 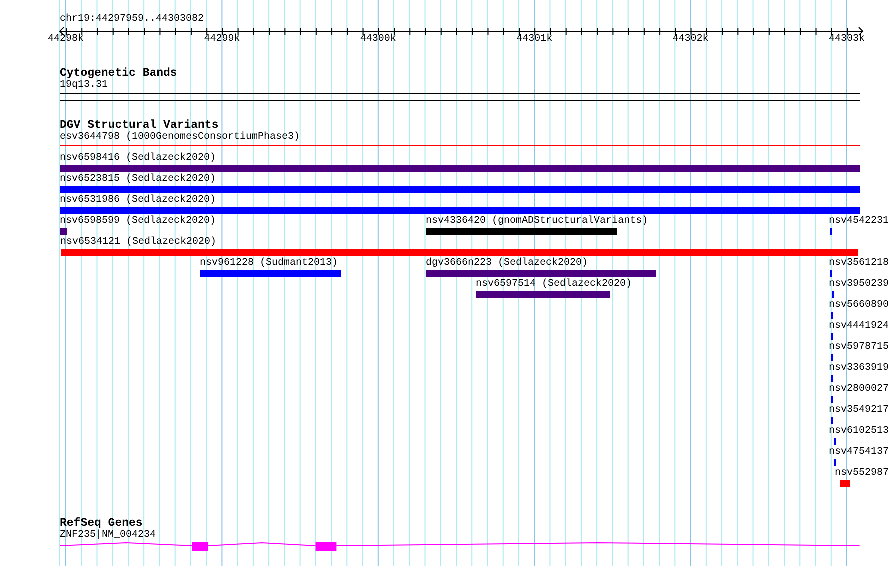 I want to click on variant-label: nsv2800027, so click(x=859, y=390).